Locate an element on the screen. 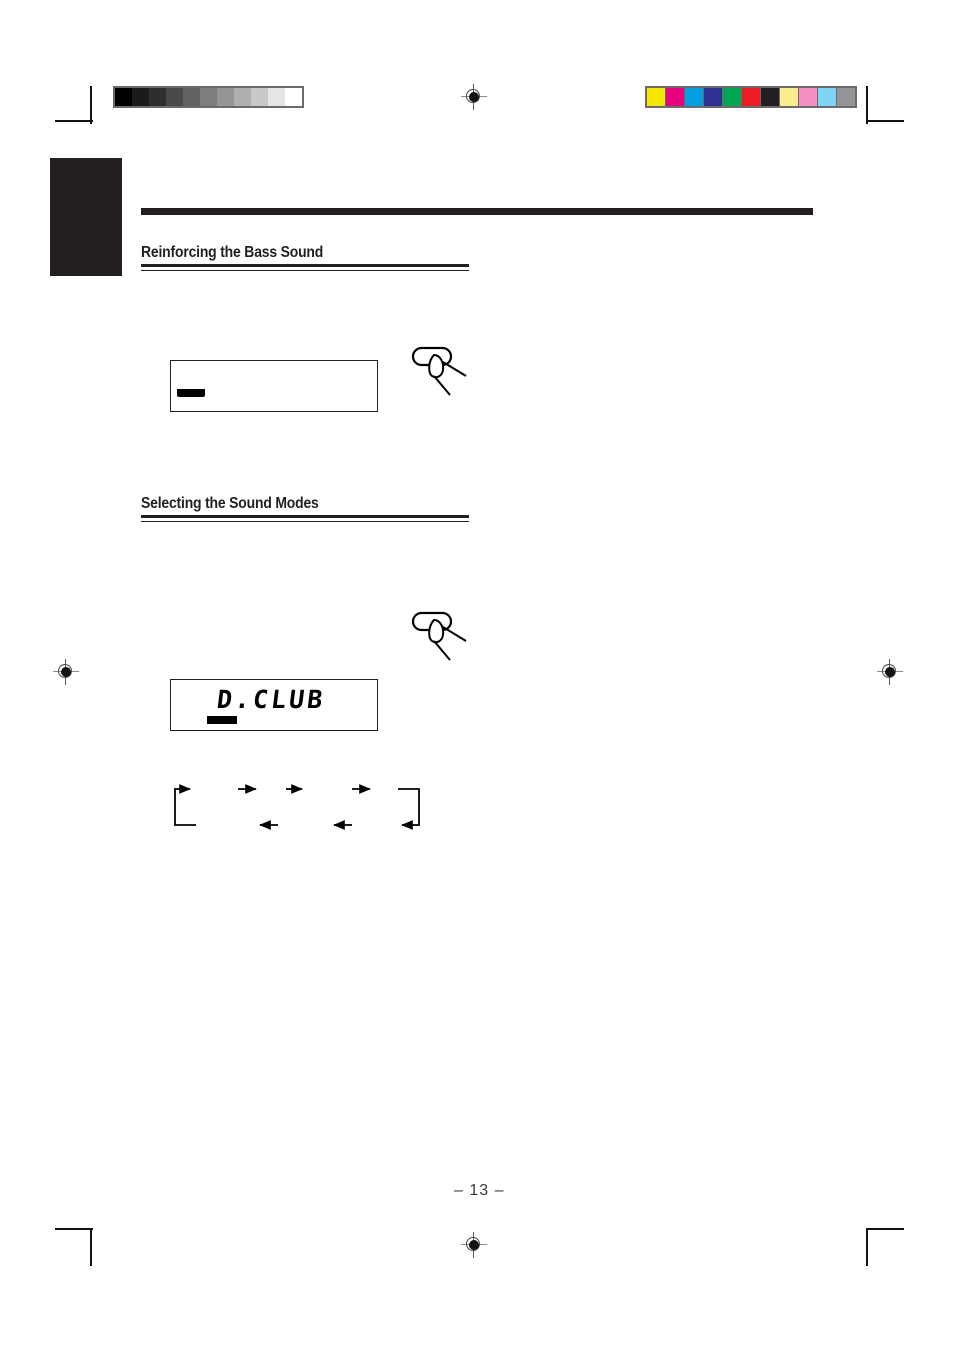 Image resolution: width=954 pixels, height=1352 pixels. color-calibration-strip is located at coordinates (751, 97).